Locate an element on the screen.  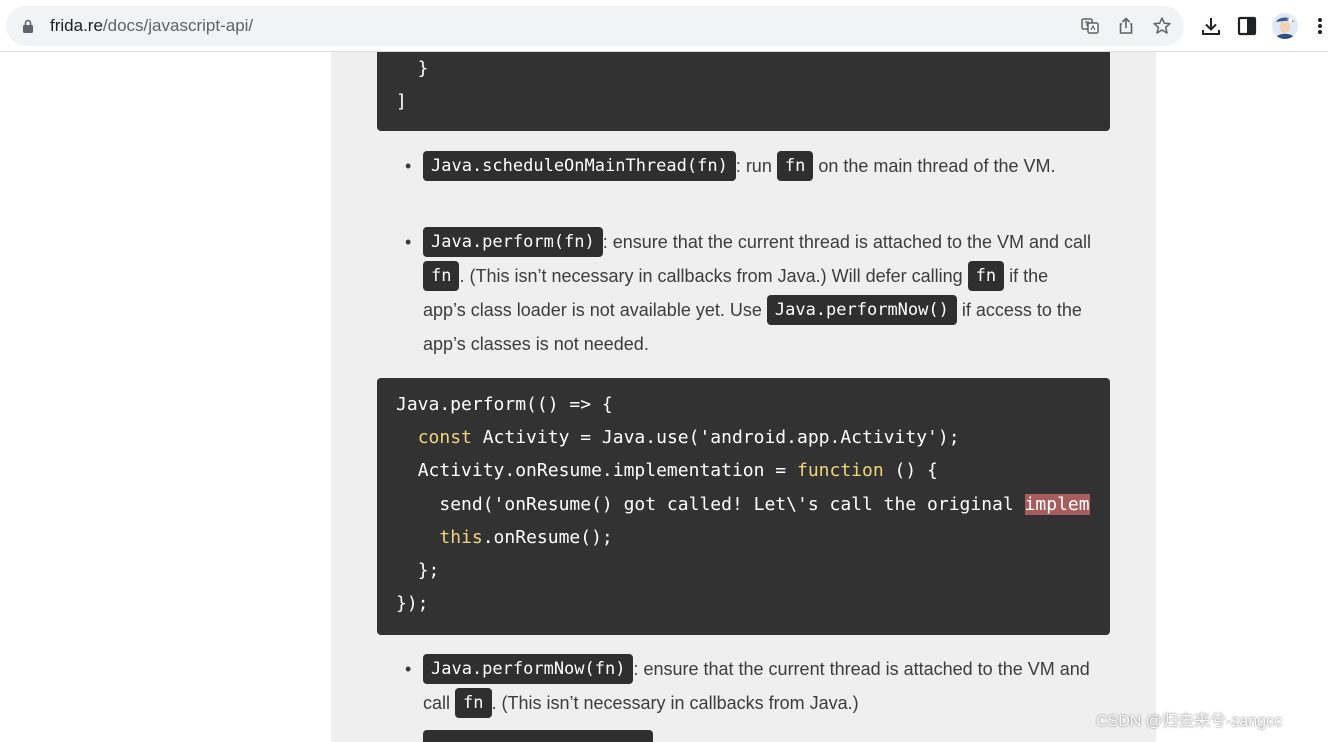
url-text: frida.re/docs/javascript-api/ is located at coordinates (151, 26).